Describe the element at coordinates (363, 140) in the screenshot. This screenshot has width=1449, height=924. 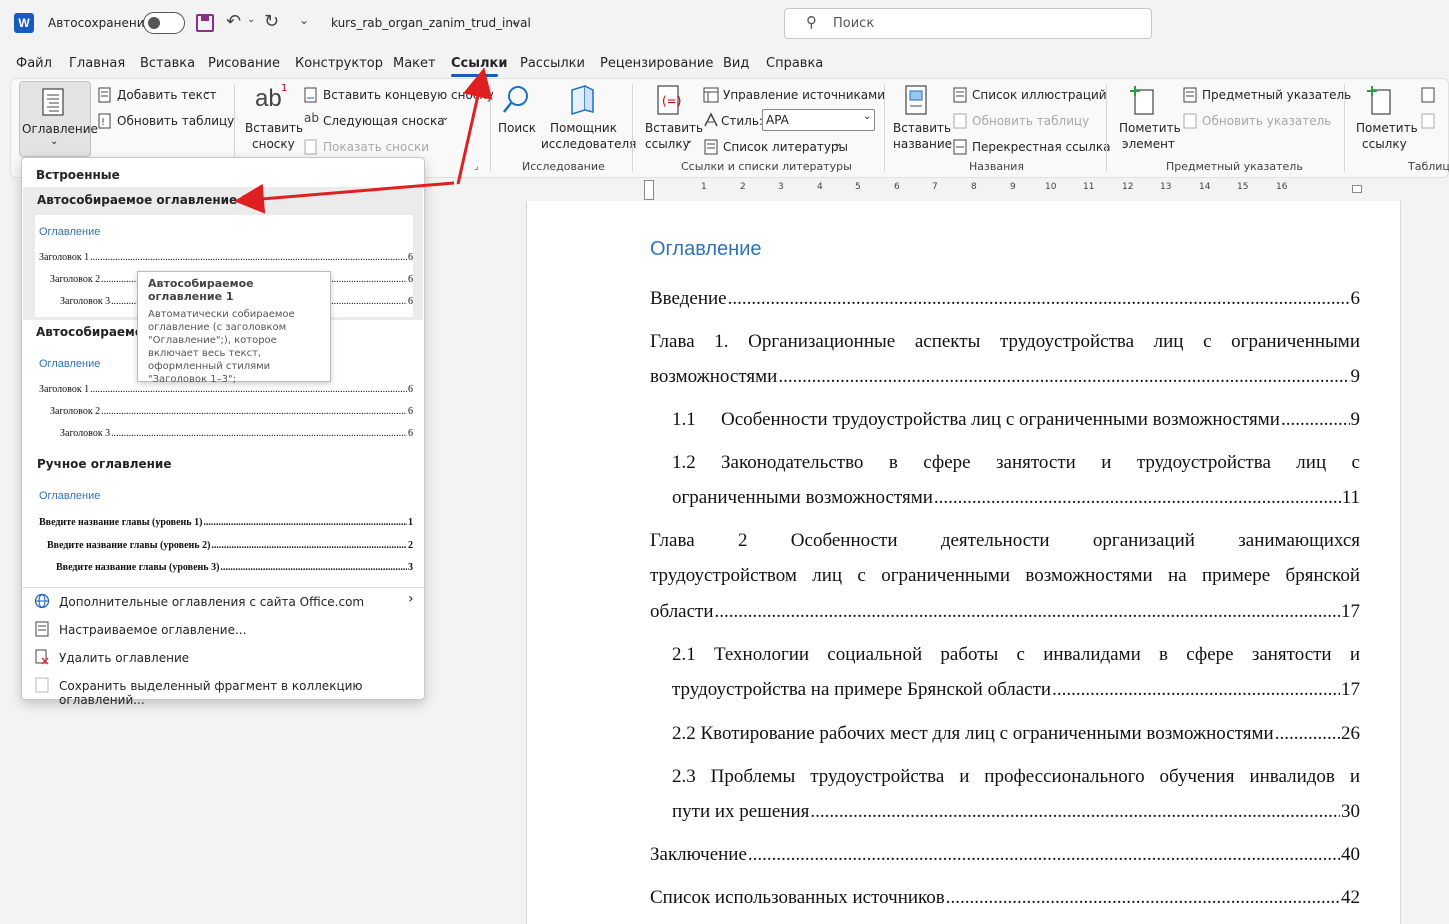
I see `annotation-arrows` at that location.